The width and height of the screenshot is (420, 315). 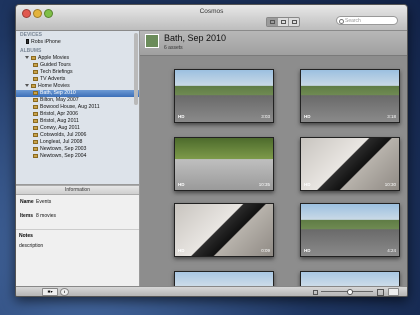 What do you see at coordinates (350, 292) in the screenshot?
I see `slider-knob` at bounding box center [350, 292].